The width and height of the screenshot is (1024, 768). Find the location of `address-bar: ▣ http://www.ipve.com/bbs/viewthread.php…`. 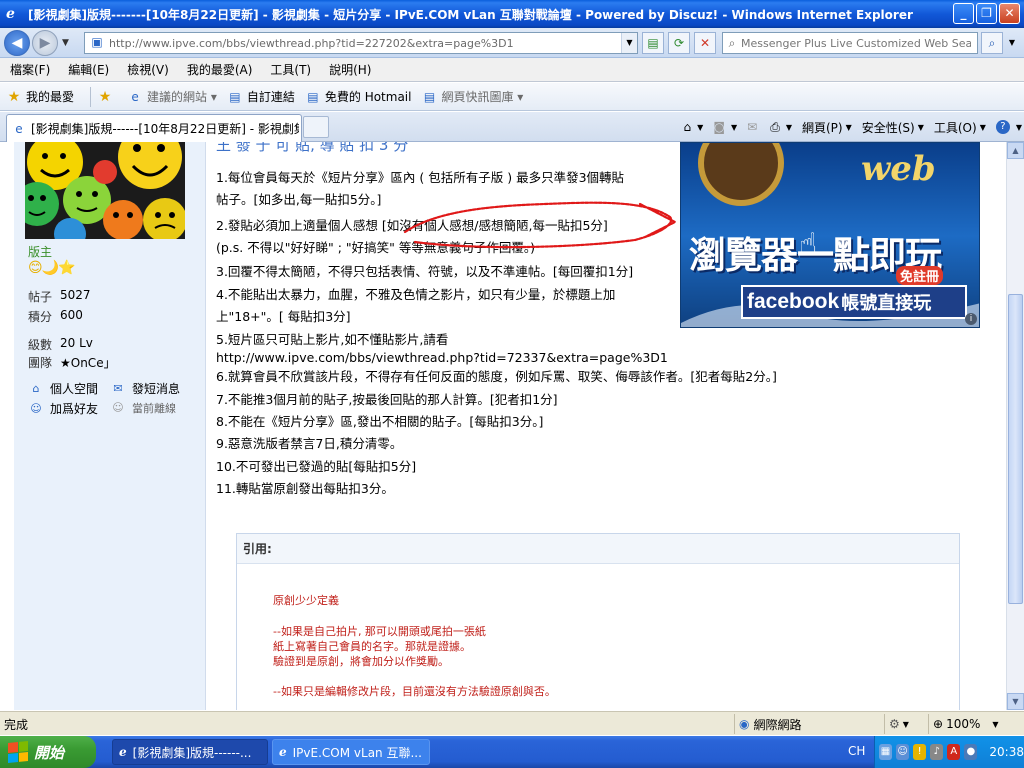

address-bar: ▣ http://www.ipve.com/bbs/viewthread.php… is located at coordinates (361, 43).